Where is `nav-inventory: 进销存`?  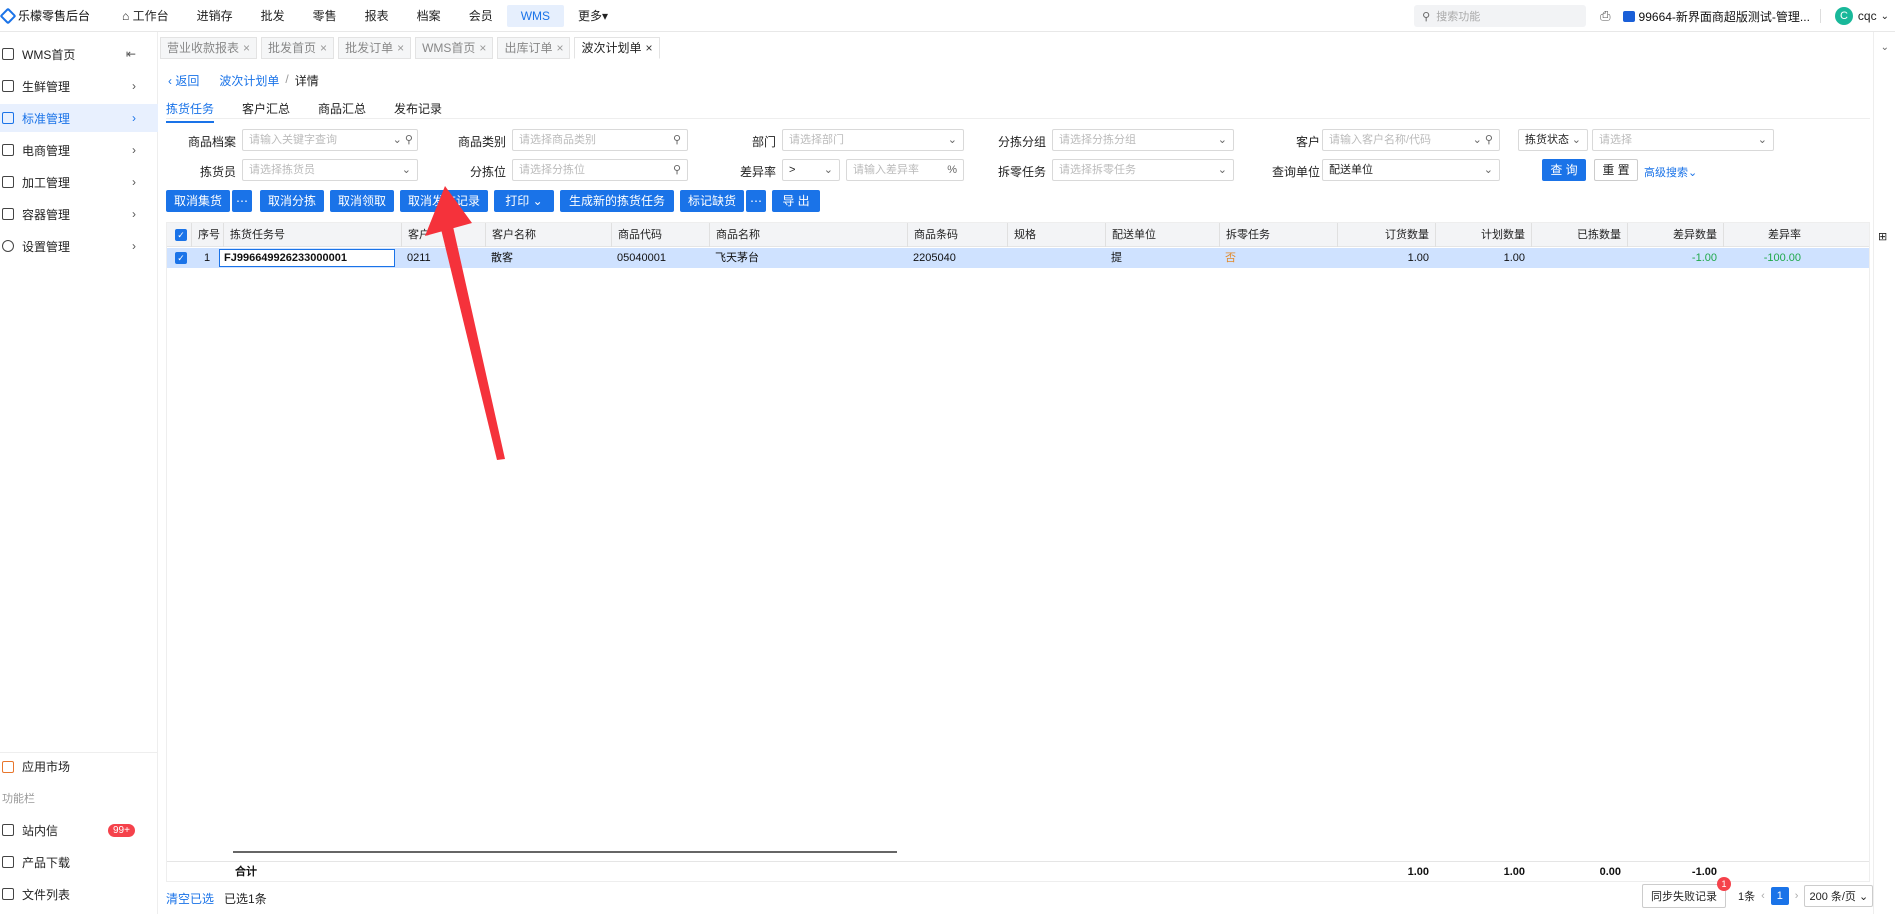
nav-inventory: 进销存 is located at coordinates (215, 16).